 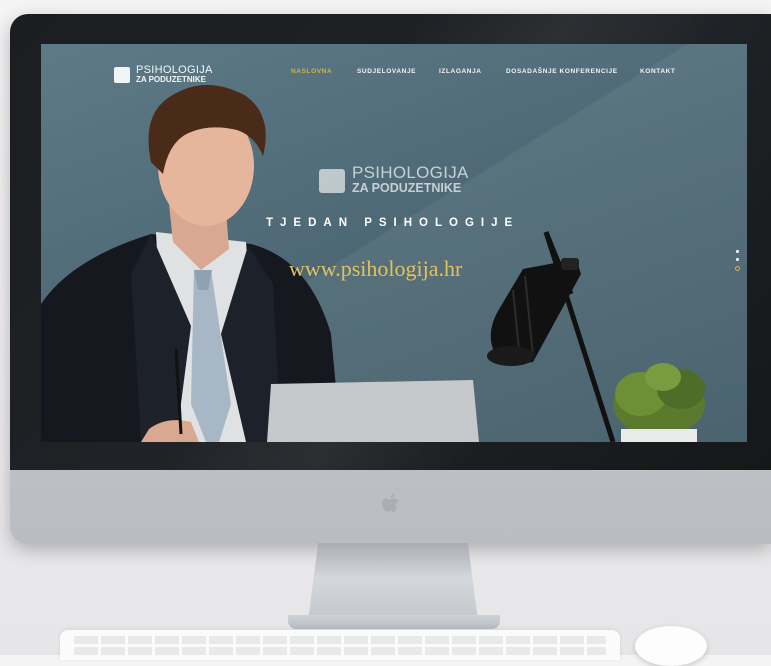 What do you see at coordinates (376, 268) in the screenshot?
I see `hero-url: www.psihologija.hr` at bounding box center [376, 268].